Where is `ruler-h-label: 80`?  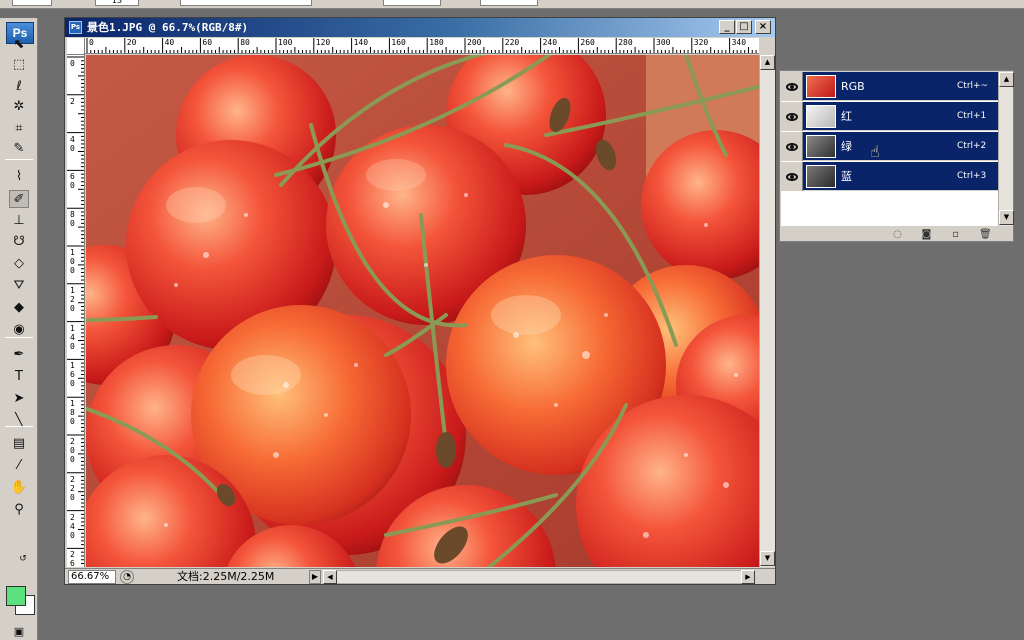 ruler-h-label: 80 is located at coordinates (245, 42).